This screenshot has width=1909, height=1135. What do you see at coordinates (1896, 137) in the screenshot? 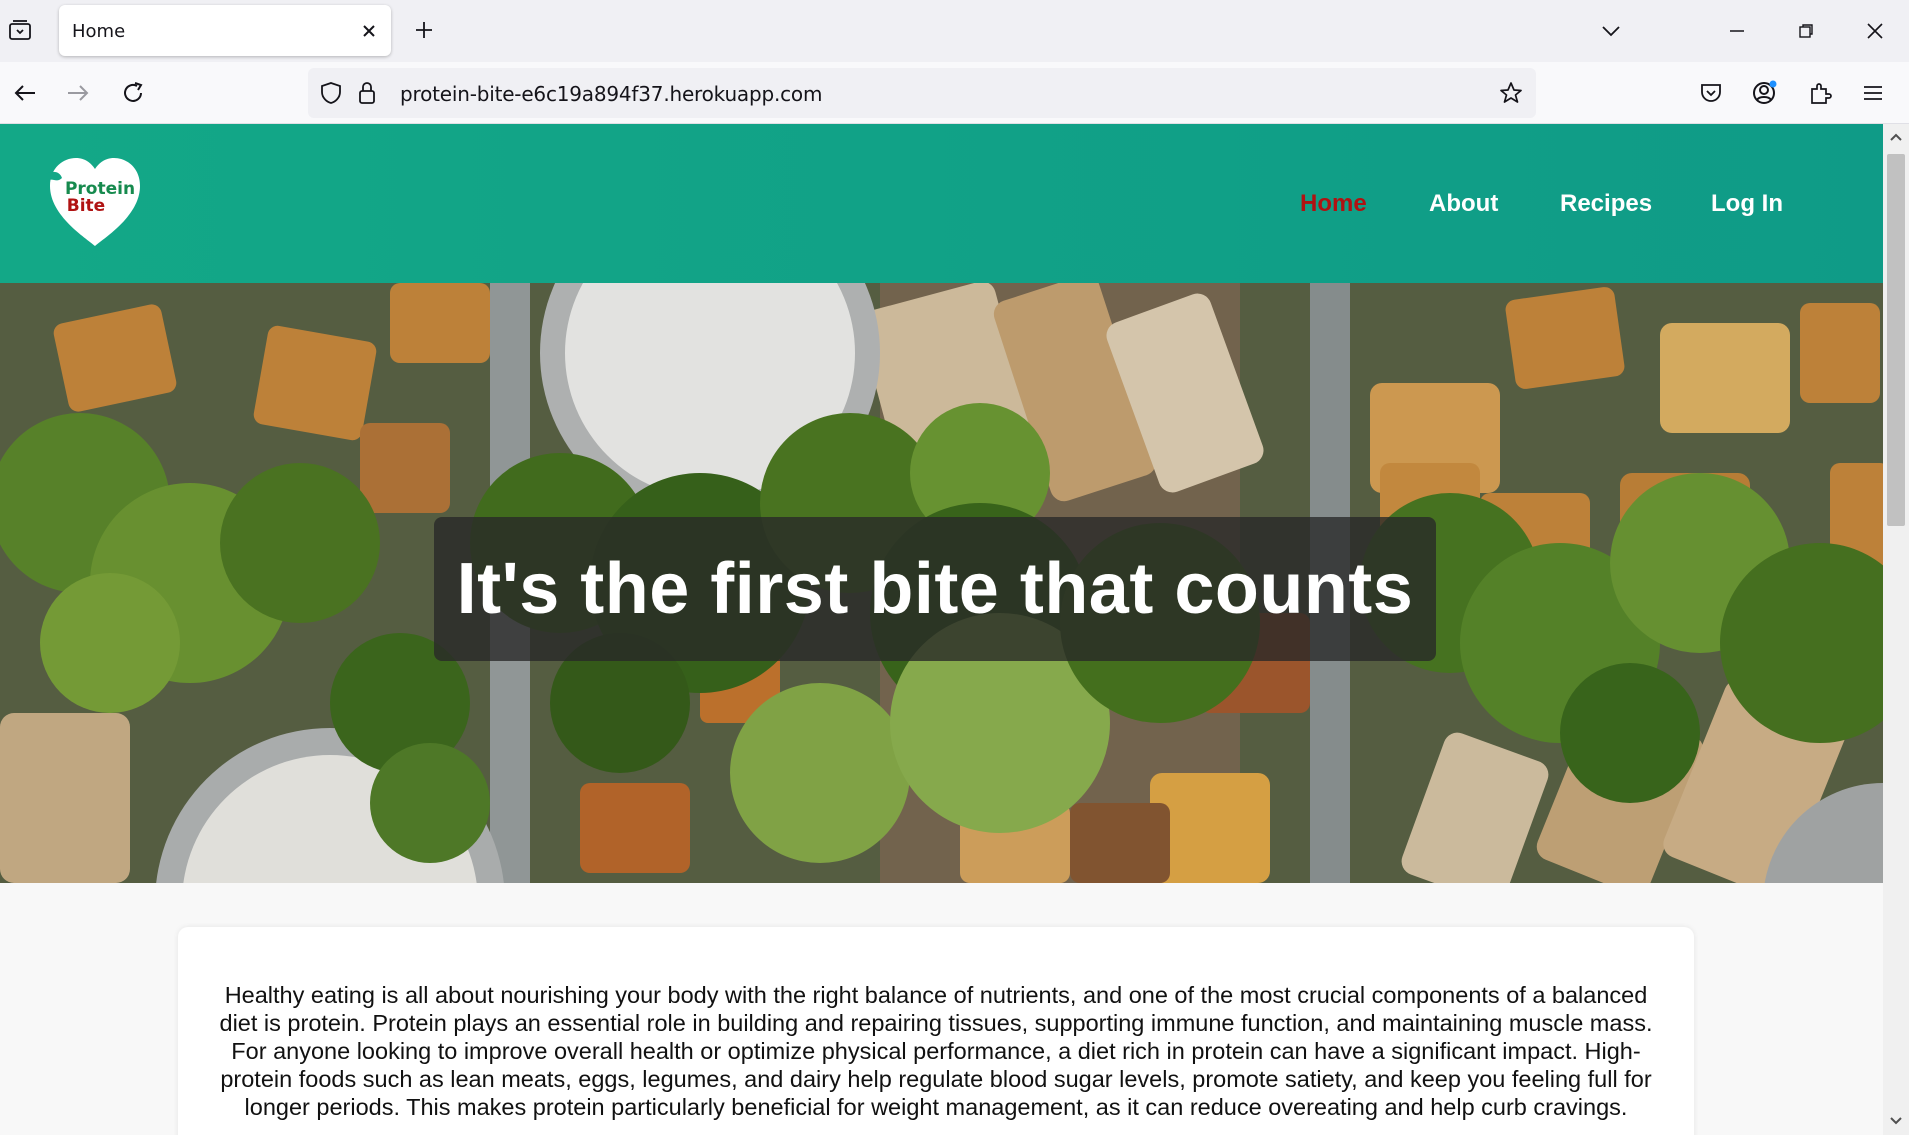
I see `scroll-up-icon` at bounding box center [1896, 137].